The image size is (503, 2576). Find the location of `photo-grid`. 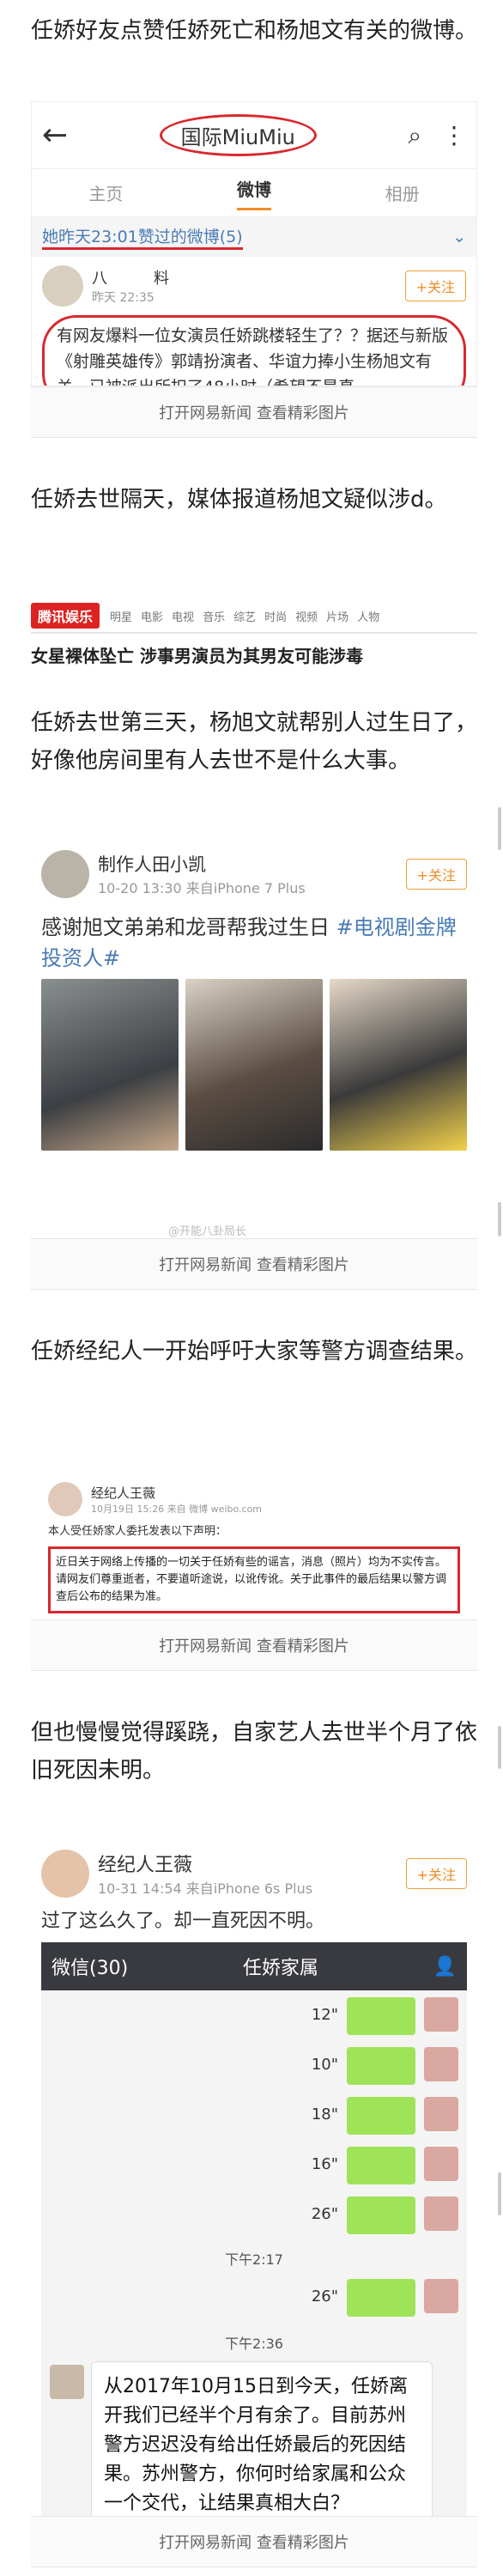

photo-grid is located at coordinates (254, 1065).